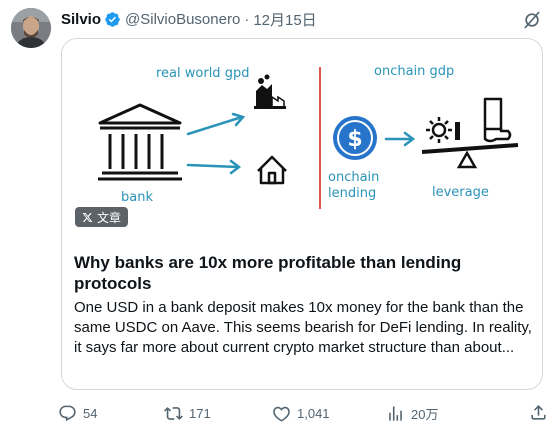  What do you see at coordinates (77, 413) in the screenshot?
I see `reply-button: 54` at bounding box center [77, 413].